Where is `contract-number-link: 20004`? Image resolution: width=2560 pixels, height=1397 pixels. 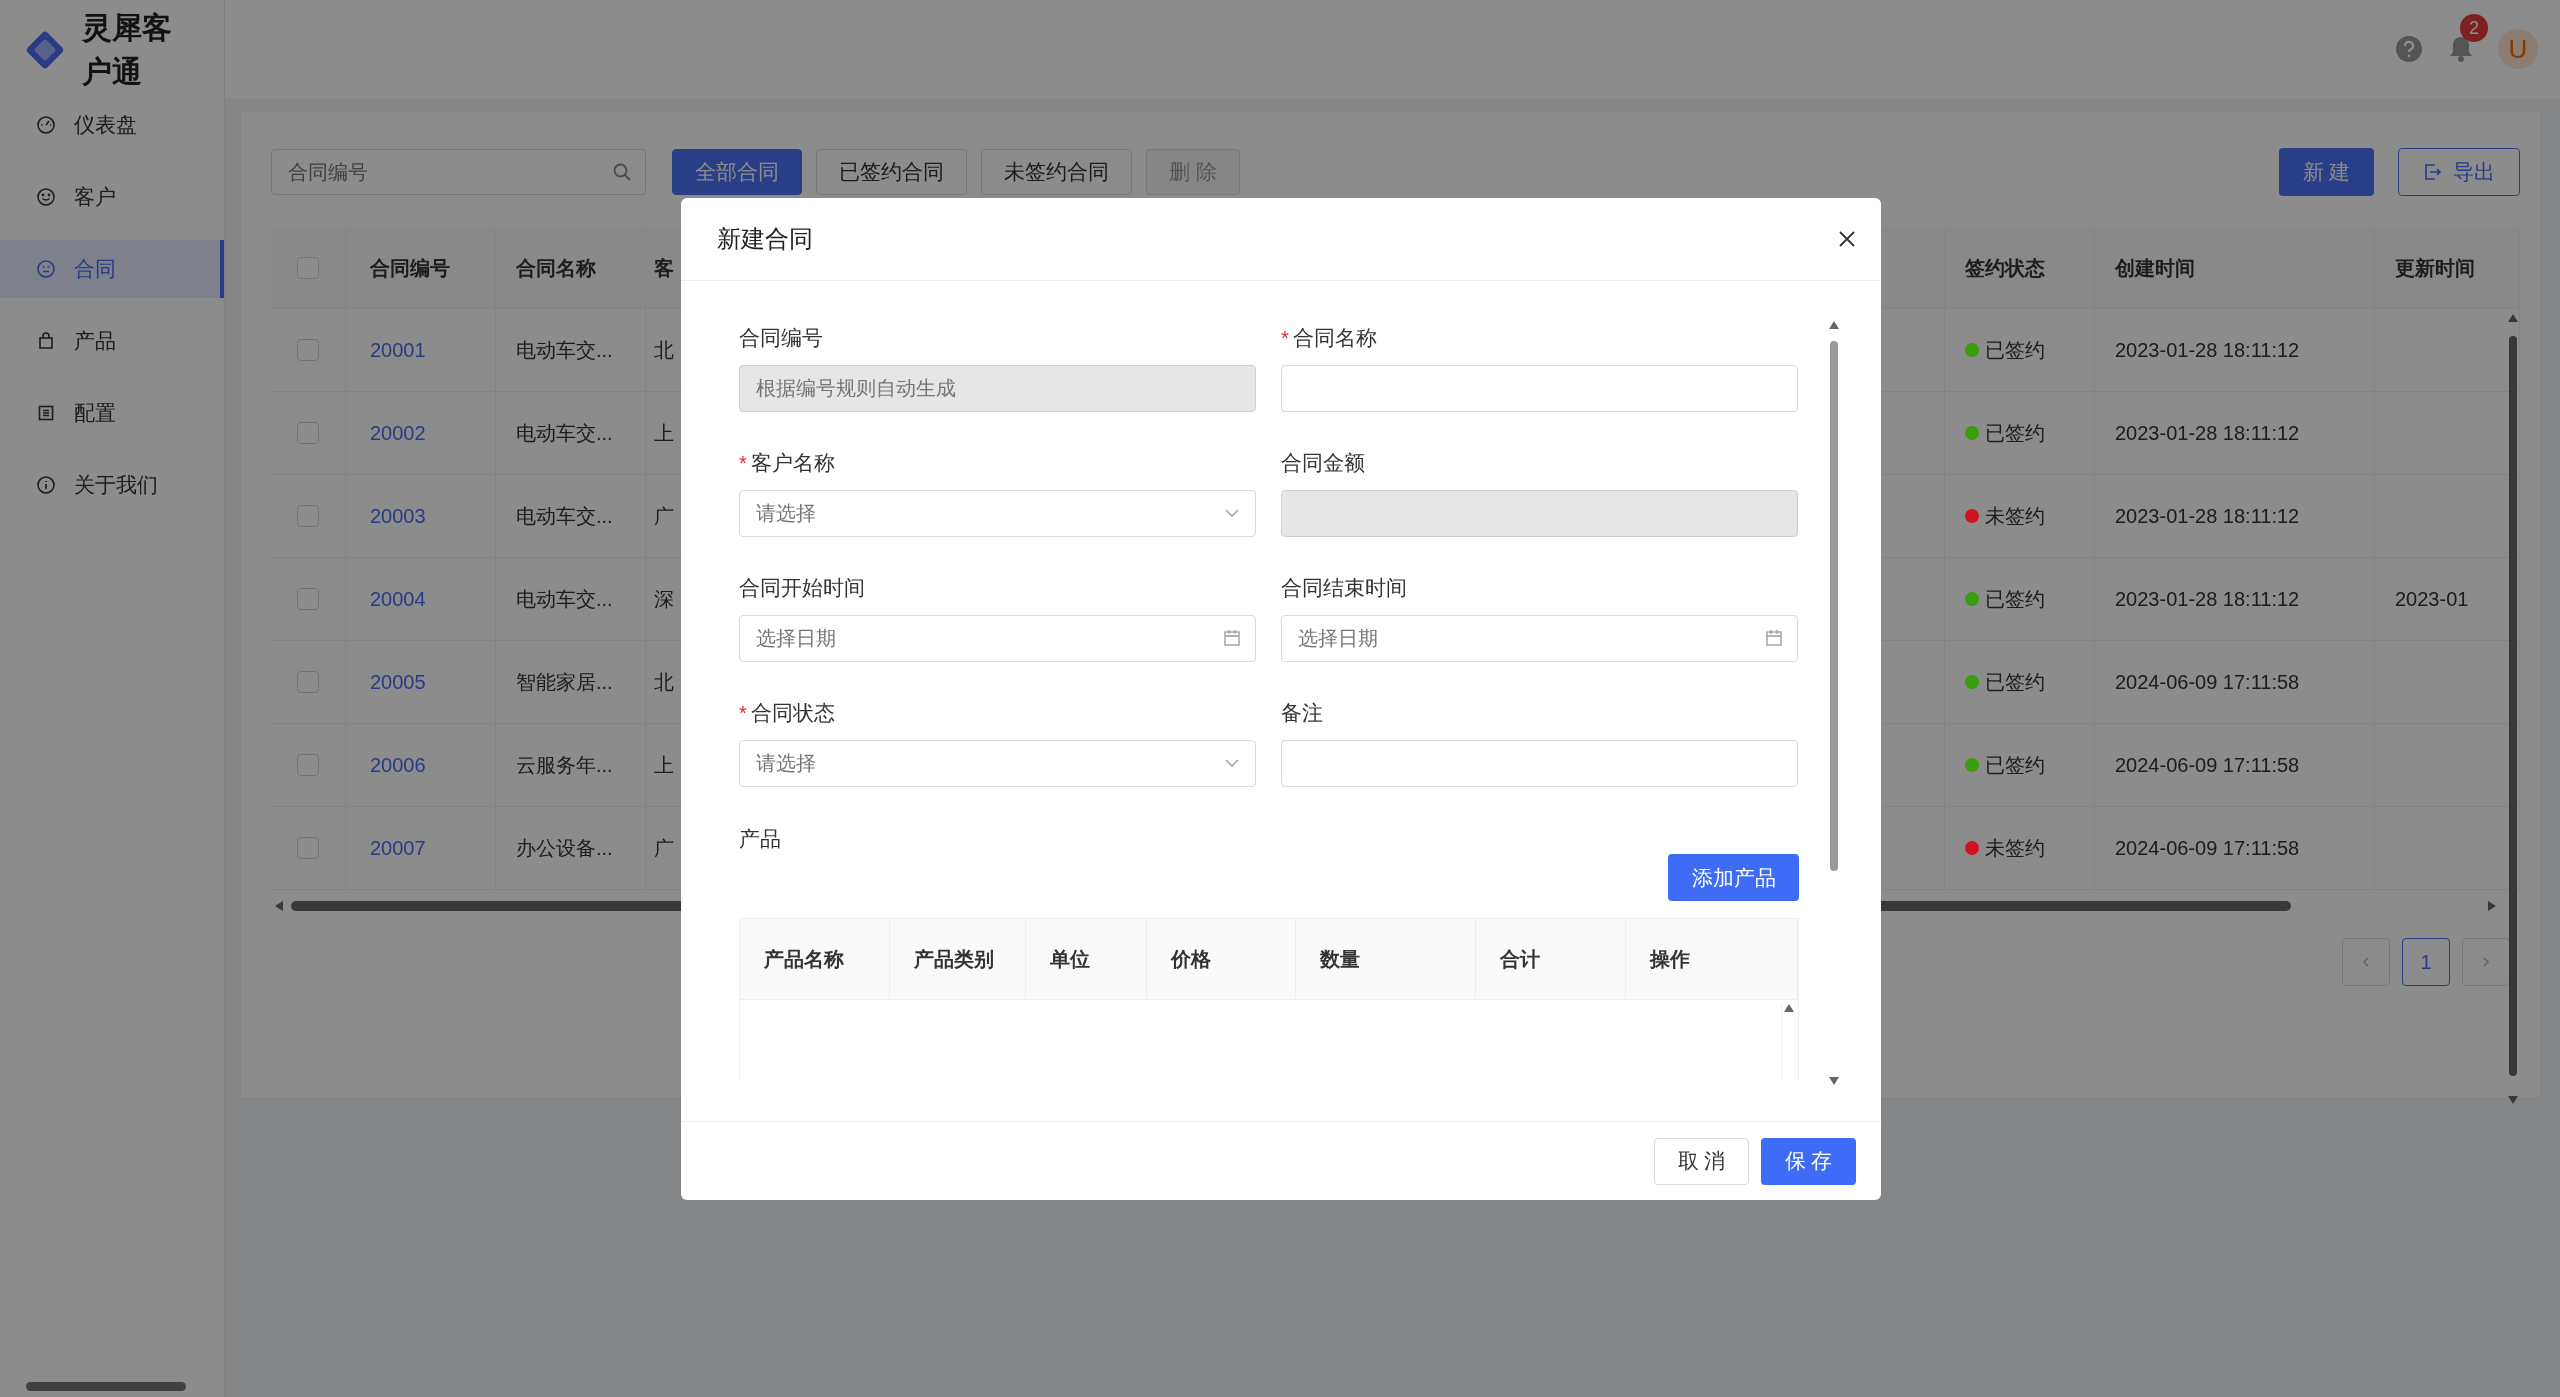
contract-number-link: 20004 is located at coordinates (398, 599).